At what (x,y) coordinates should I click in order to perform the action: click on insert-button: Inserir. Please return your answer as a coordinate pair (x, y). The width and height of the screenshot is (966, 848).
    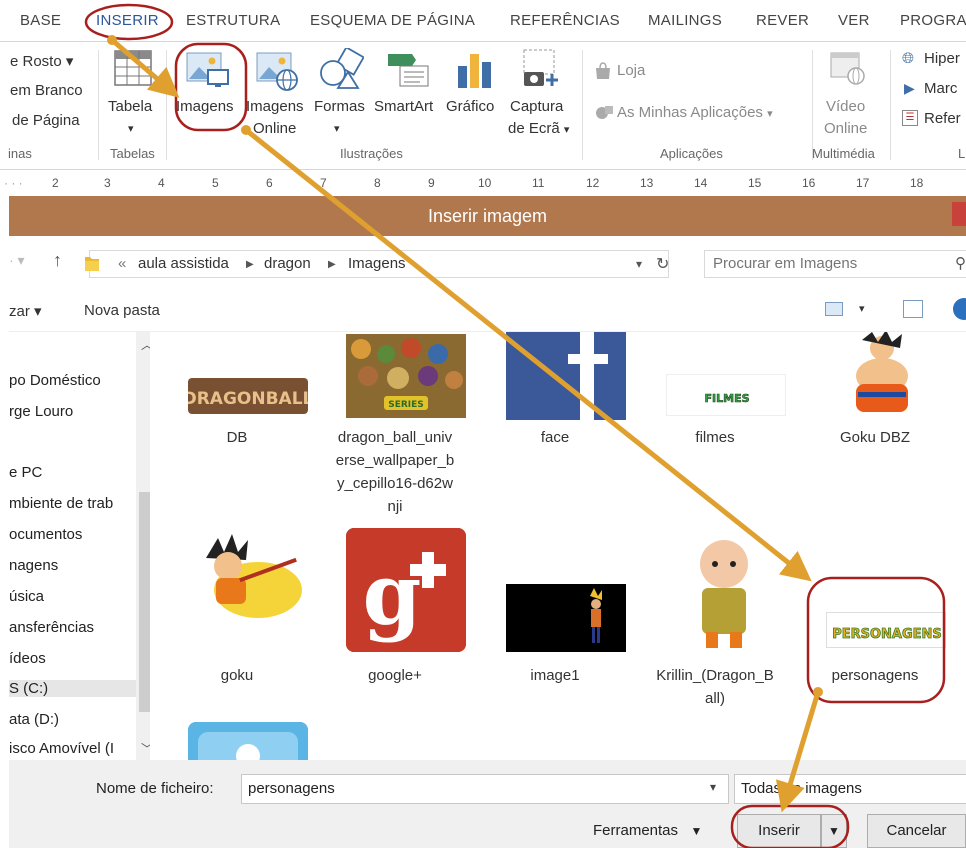
    Looking at the image, I should click on (779, 831).